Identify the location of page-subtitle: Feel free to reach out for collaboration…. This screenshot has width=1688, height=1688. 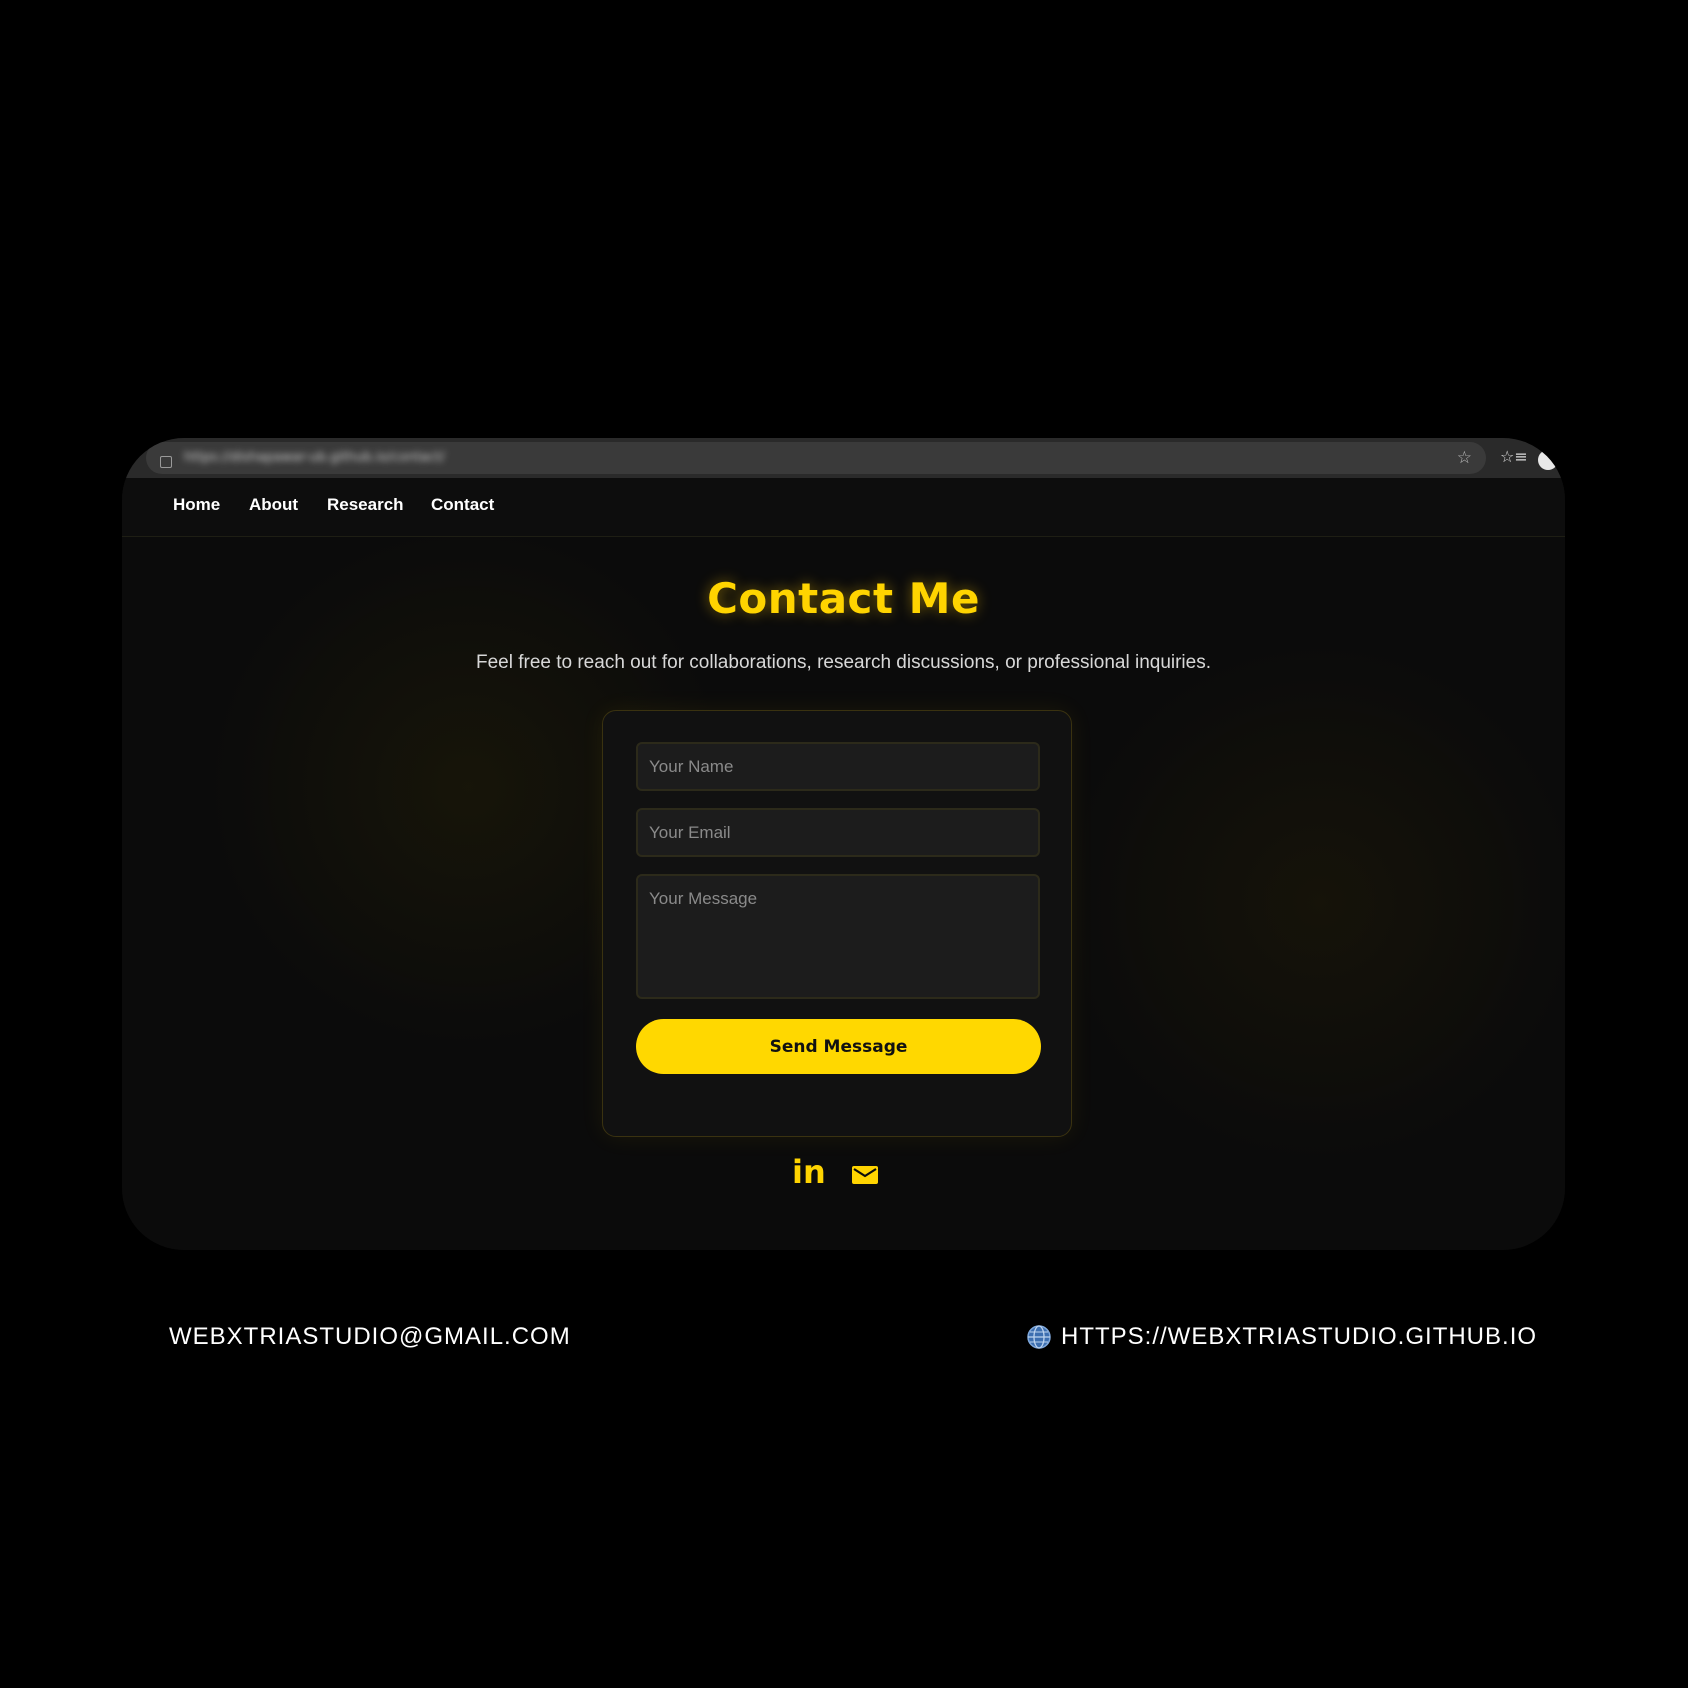
(843, 662).